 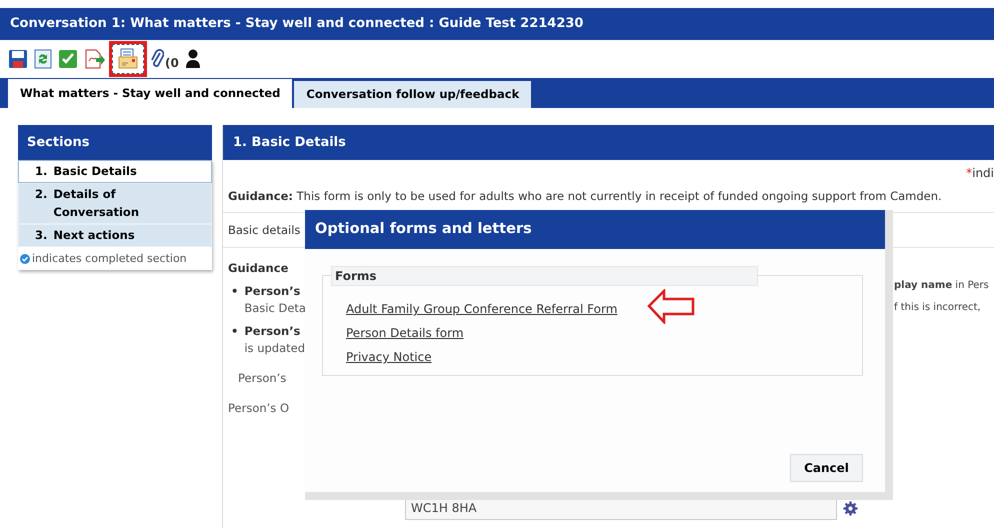 What do you see at coordinates (115, 142) in the screenshot?
I see `panel-header: Sections` at bounding box center [115, 142].